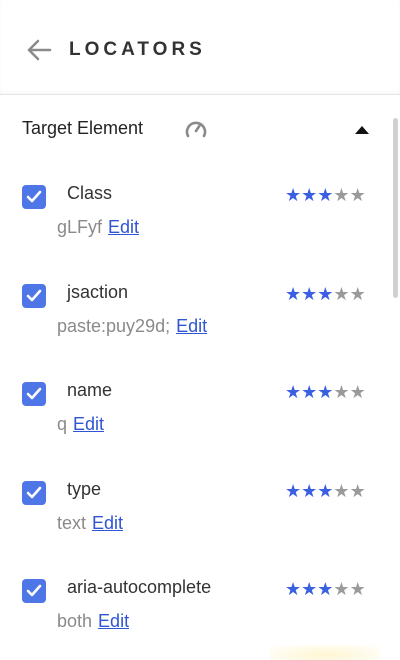  Describe the element at coordinates (362, 129) in the screenshot. I see `triangle-up-icon` at that location.